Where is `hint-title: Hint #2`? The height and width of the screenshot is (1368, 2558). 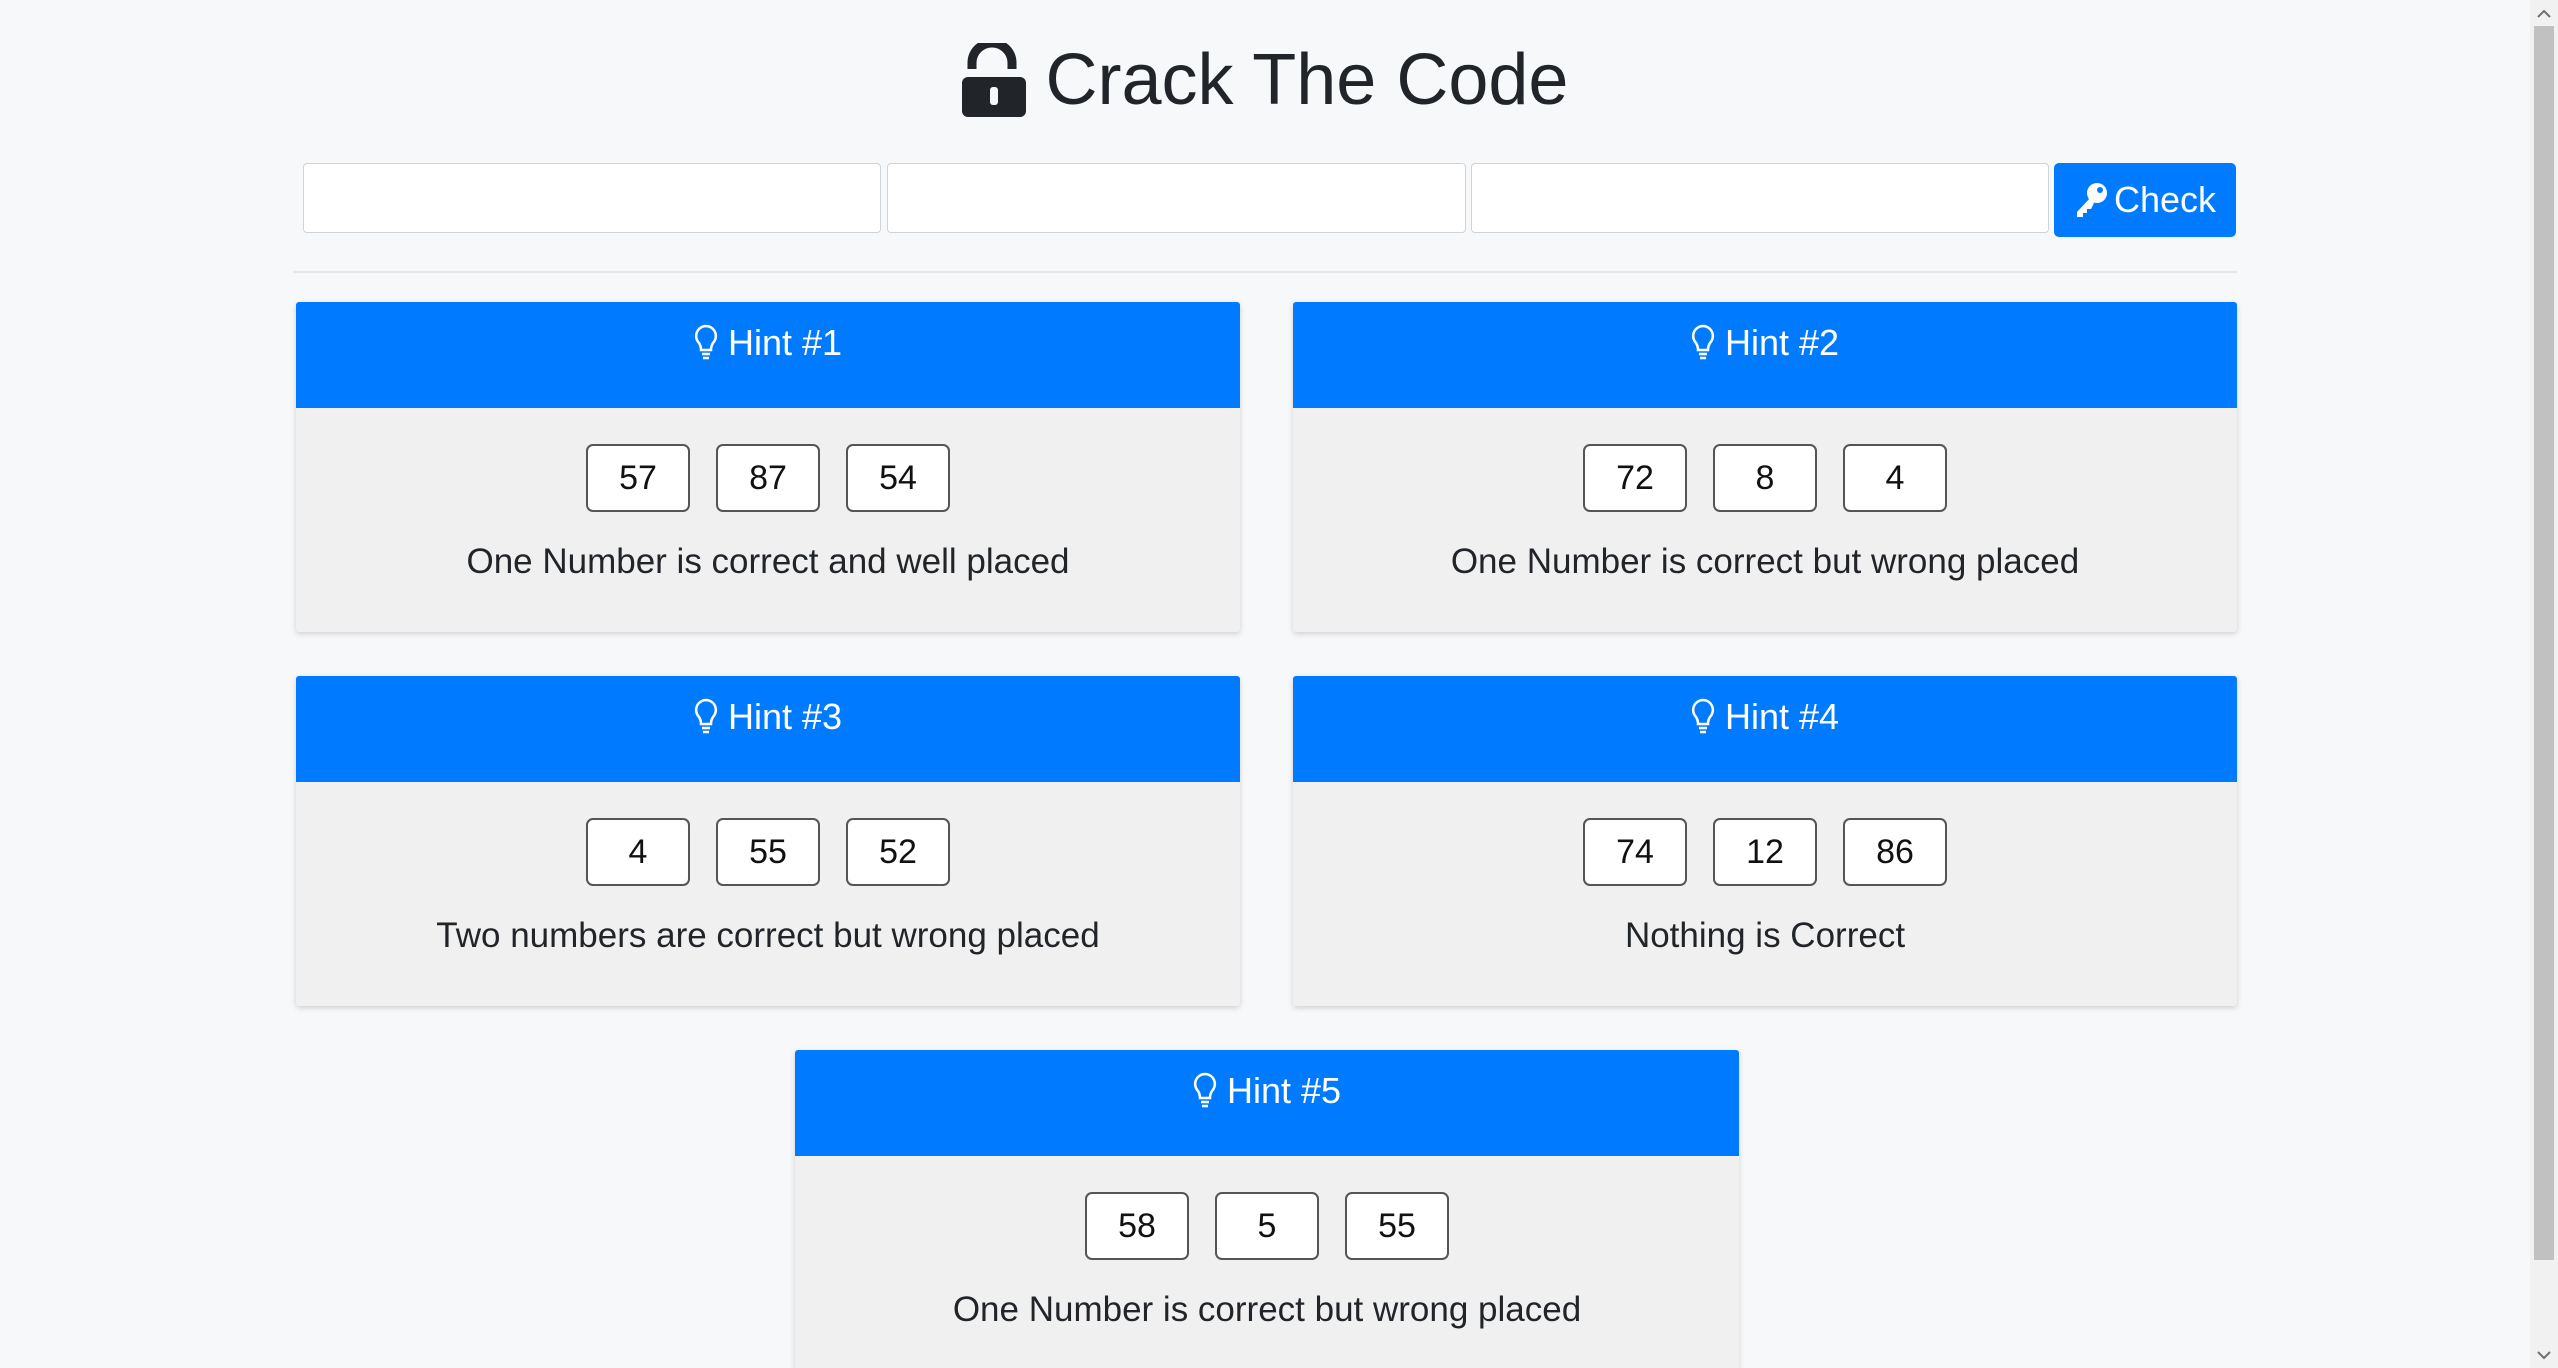 hint-title: Hint #2 is located at coordinates (1782, 342).